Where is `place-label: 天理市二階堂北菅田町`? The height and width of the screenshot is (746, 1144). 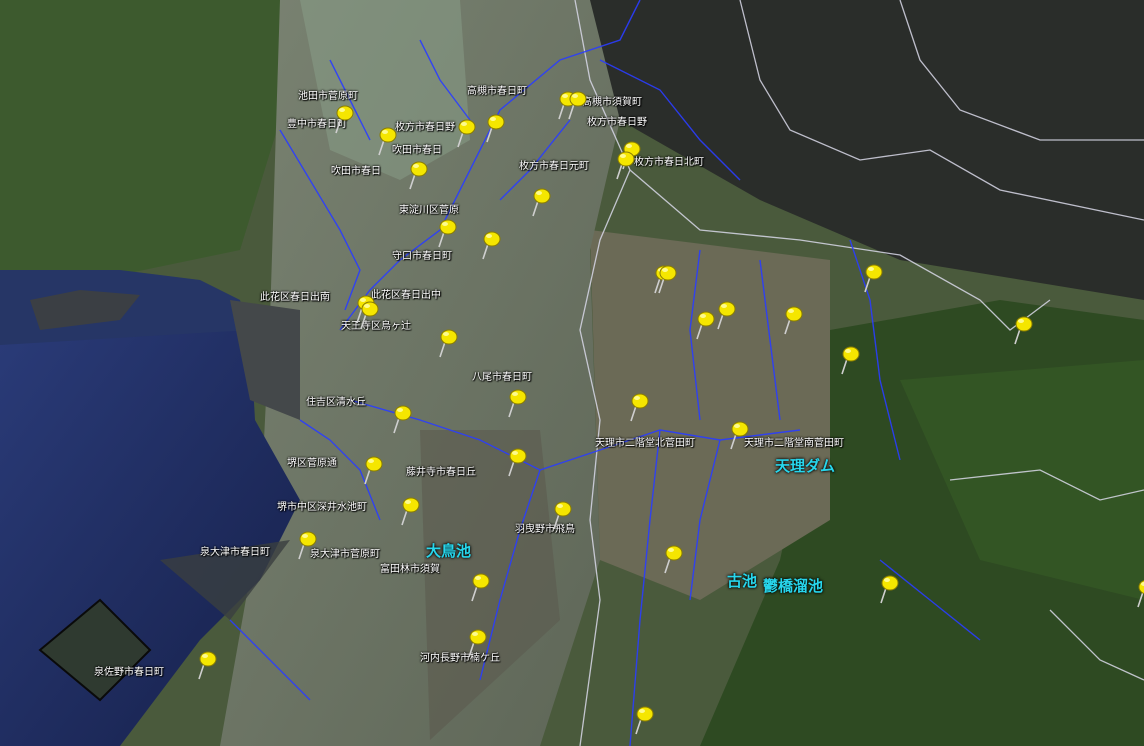 place-label: 天理市二階堂北菅田町 is located at coordinates (645, 444).